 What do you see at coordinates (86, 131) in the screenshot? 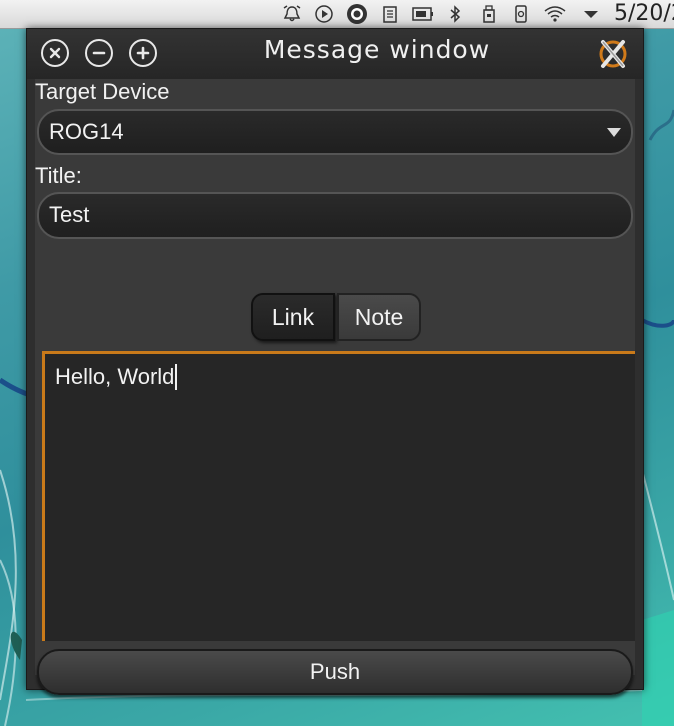
I see `target-device-value: ROG14` at bounding box center [86, 131].